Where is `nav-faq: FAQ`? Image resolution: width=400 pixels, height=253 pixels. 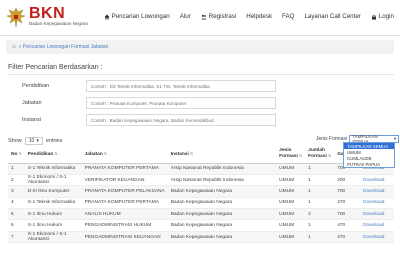
nav-faq: FAQ is located at coordinates (288, 16).